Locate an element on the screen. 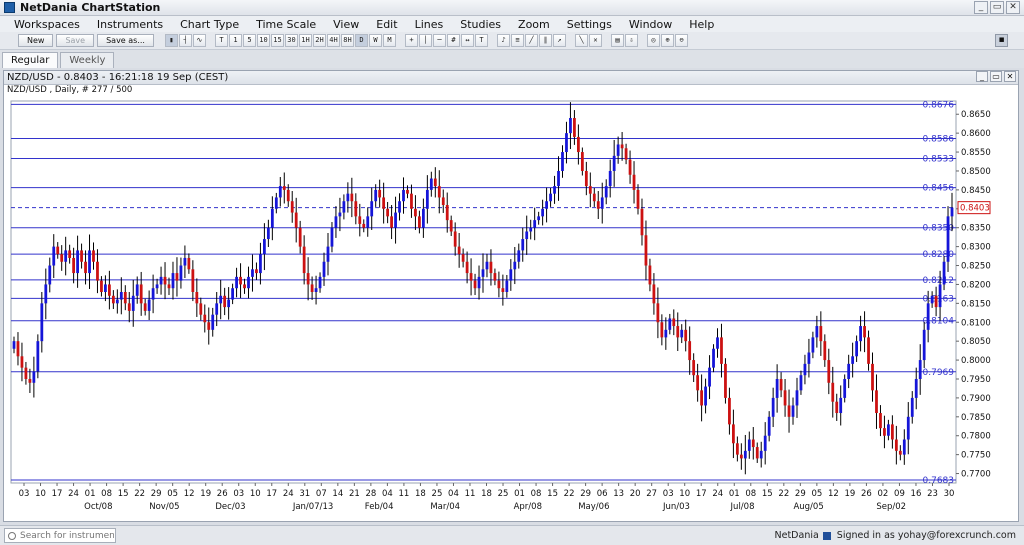 The image size is (1024, 545). menu-lines: Lines is located at coordinates (429, 24).